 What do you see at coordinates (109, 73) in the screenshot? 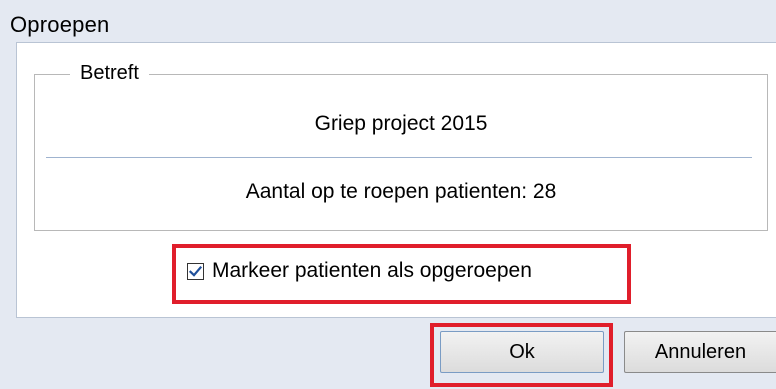
I see `group-legend: Betreft` at bounding box center [109, 73].